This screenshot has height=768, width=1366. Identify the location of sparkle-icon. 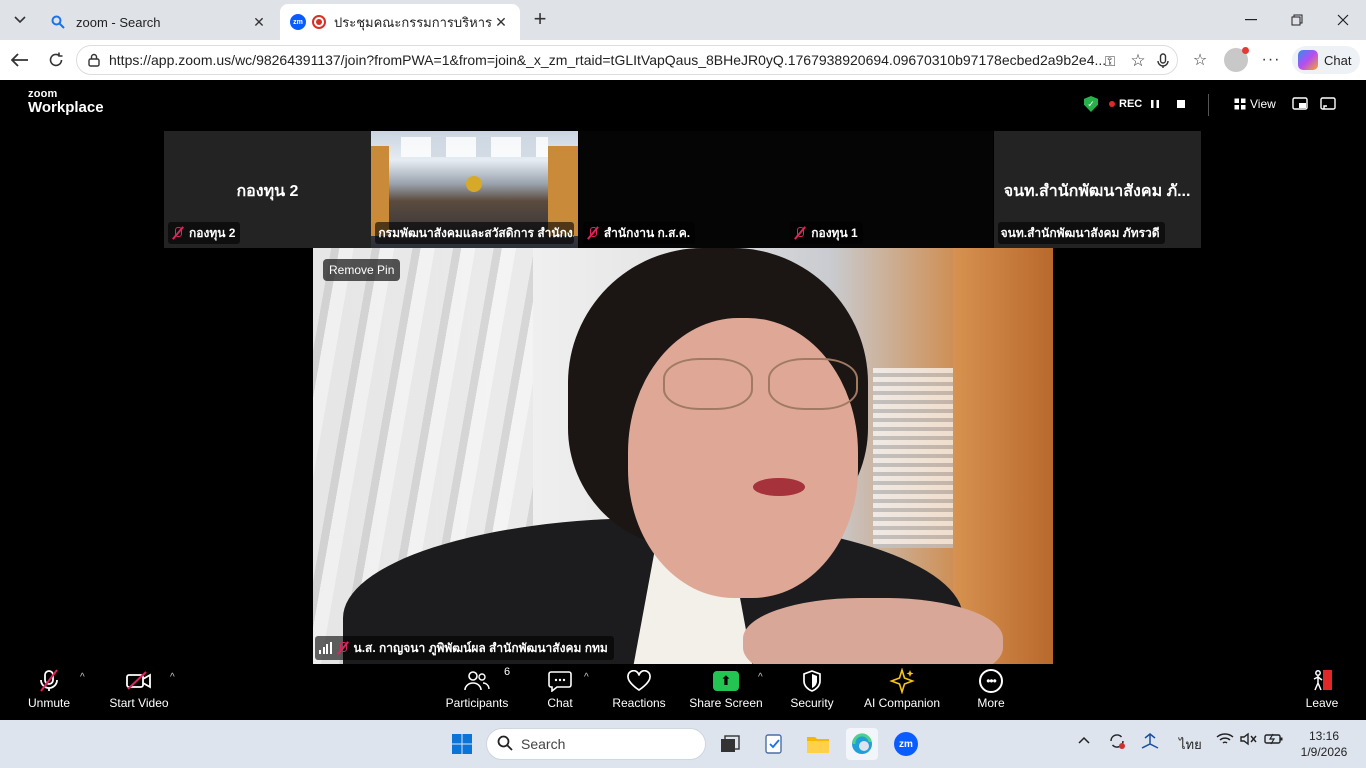
(902, 681).